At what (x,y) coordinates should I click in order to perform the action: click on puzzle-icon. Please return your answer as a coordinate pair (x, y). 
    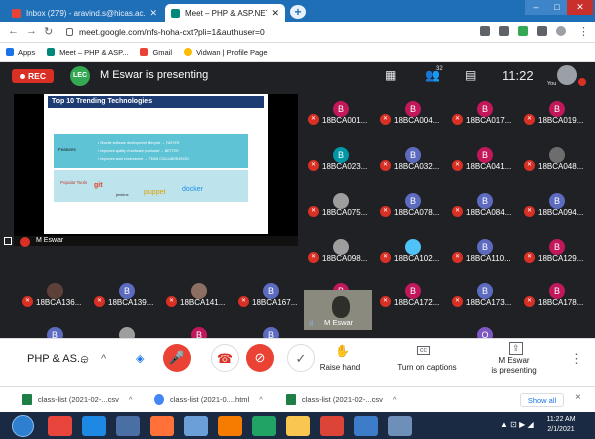
    Looking at the image, I should click on (542, 31).